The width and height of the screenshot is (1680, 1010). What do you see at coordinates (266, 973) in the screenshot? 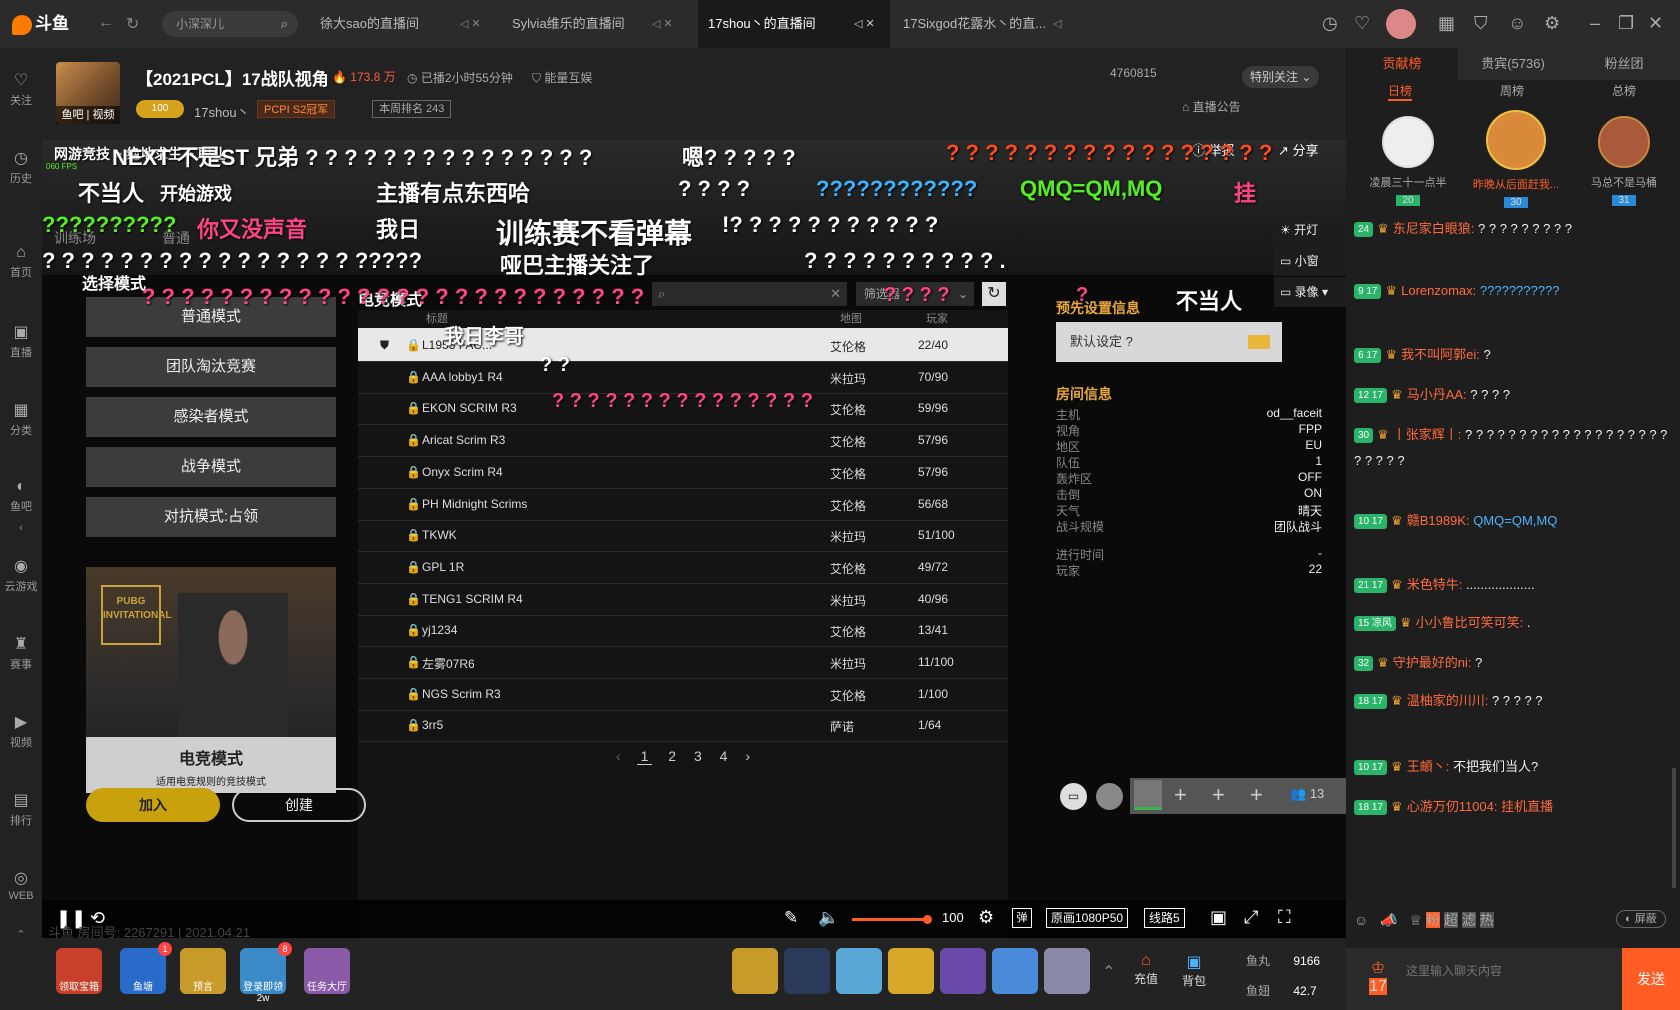
I see `login-reward: 登录即领2w 8` at bounding box center [266, 973].